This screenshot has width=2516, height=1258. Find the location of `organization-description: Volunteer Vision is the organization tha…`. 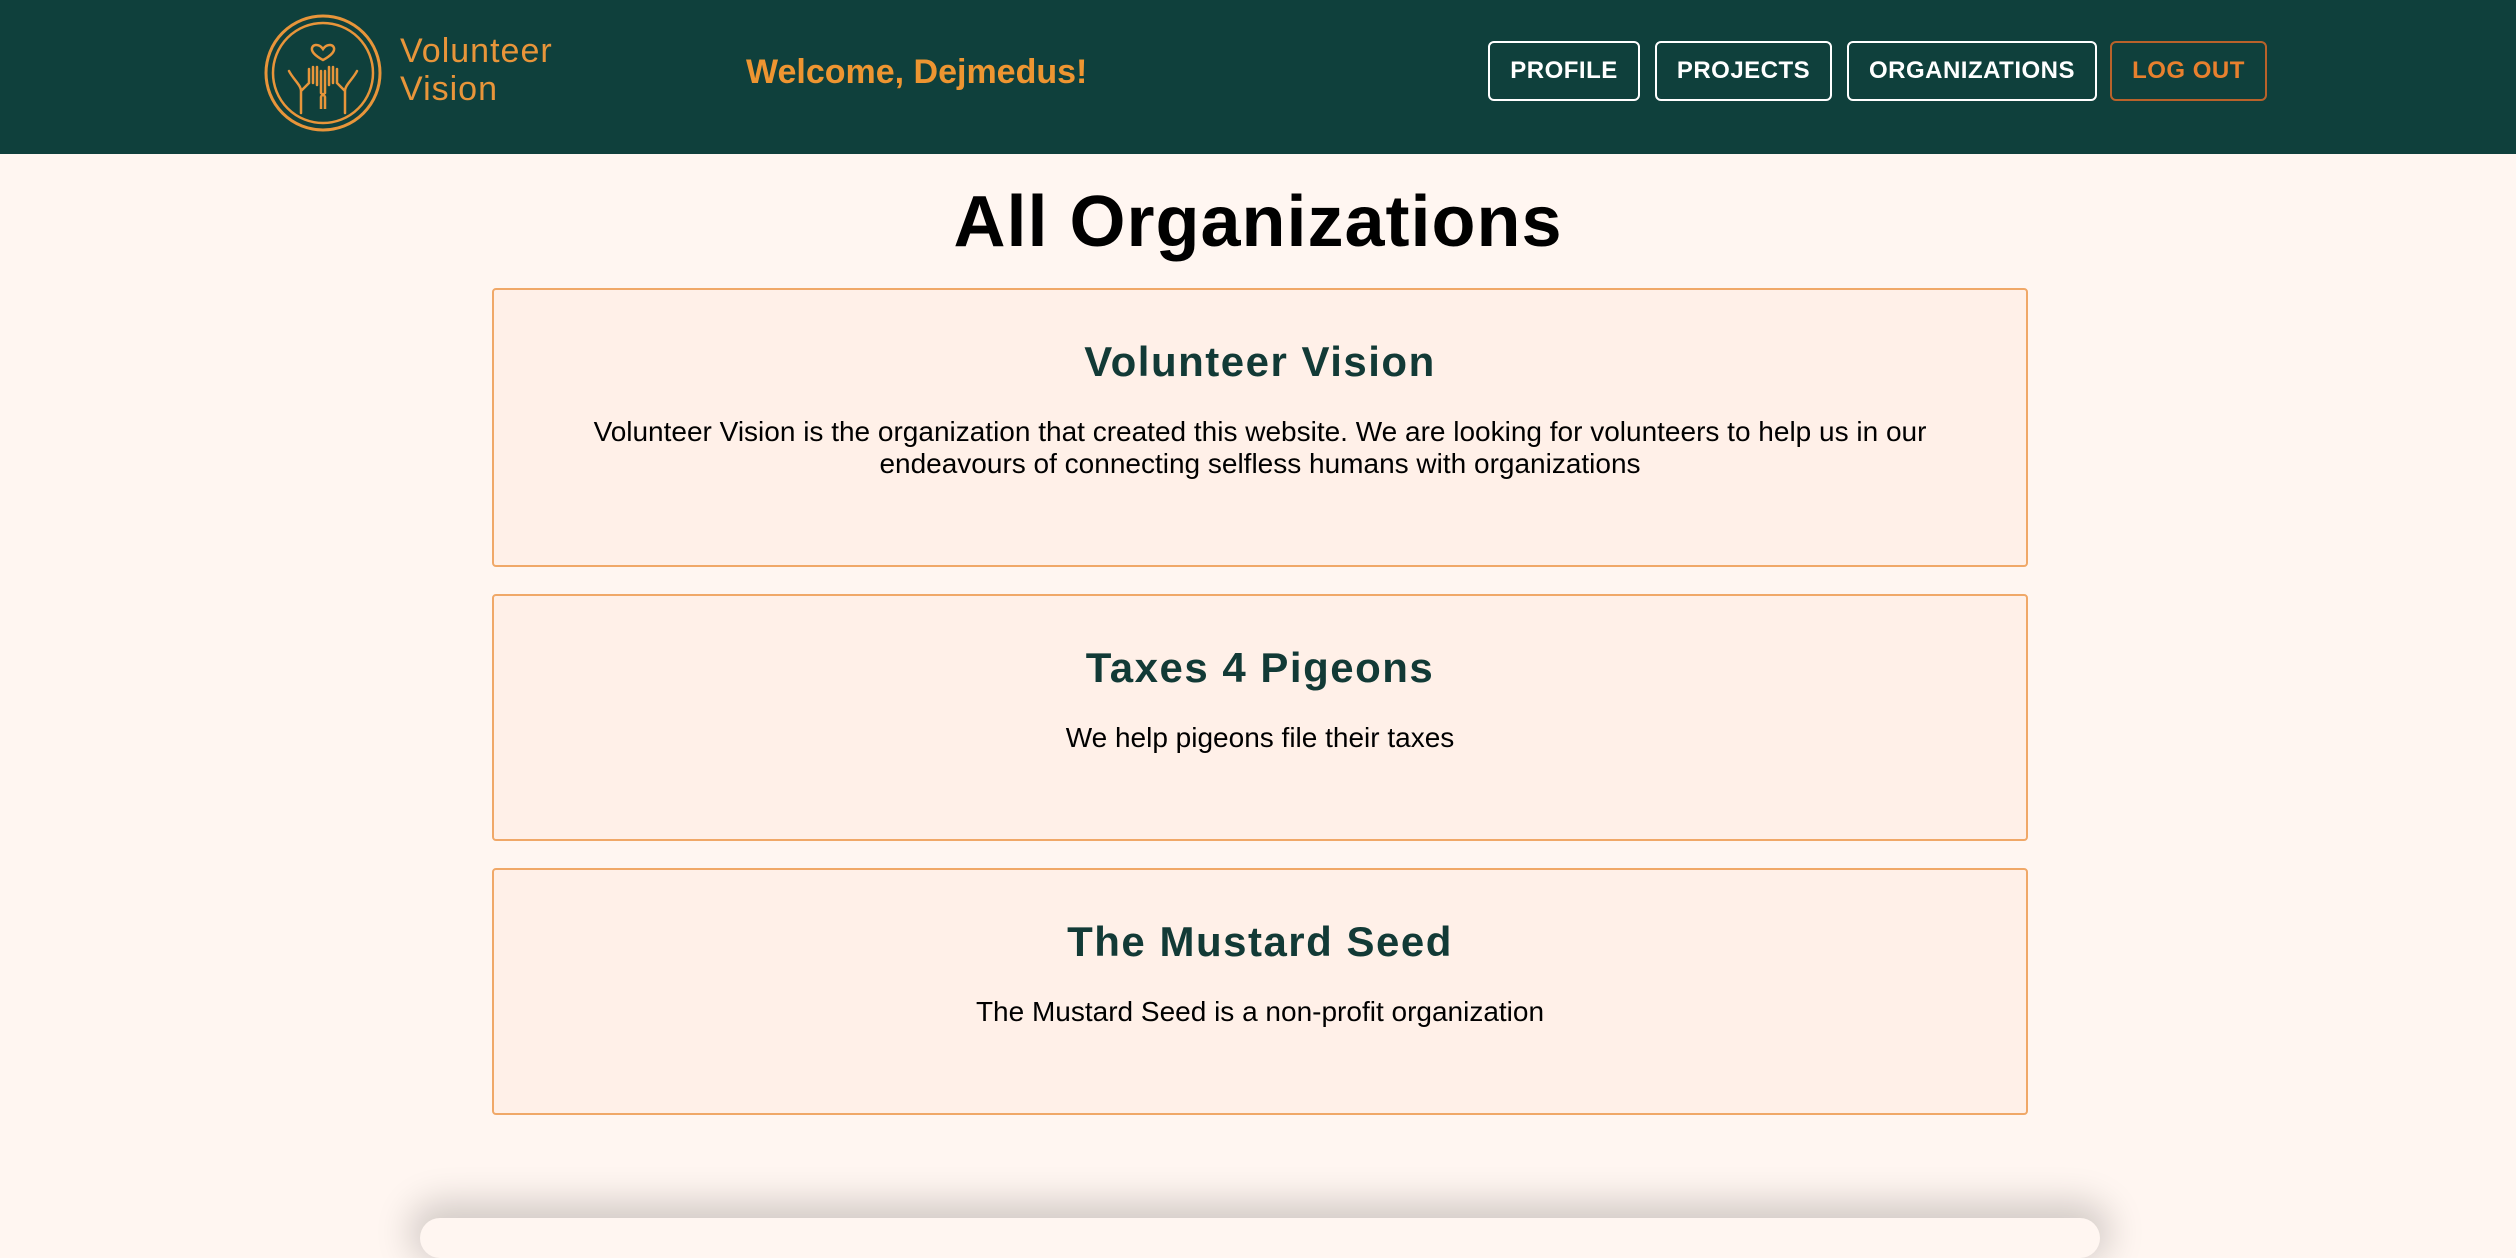

organization-description: Volunteer Vision is the organization tha… is located at coordinates (1260, 447).